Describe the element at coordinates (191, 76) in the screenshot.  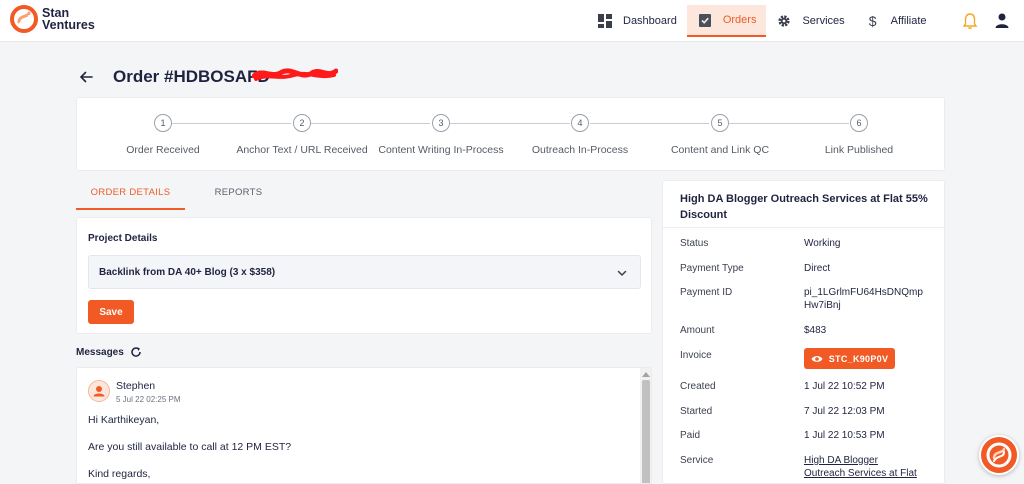
I see `page-title: Order #HDBOSAFD` at that location.